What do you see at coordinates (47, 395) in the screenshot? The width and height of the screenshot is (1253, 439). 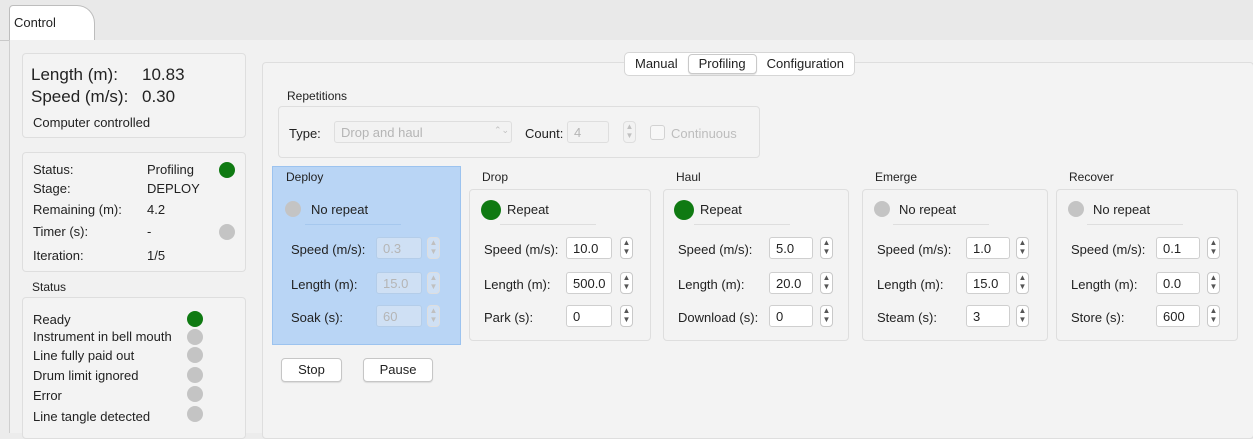 I see `indicator-error-label: Error` at bounding box center [47, 395].